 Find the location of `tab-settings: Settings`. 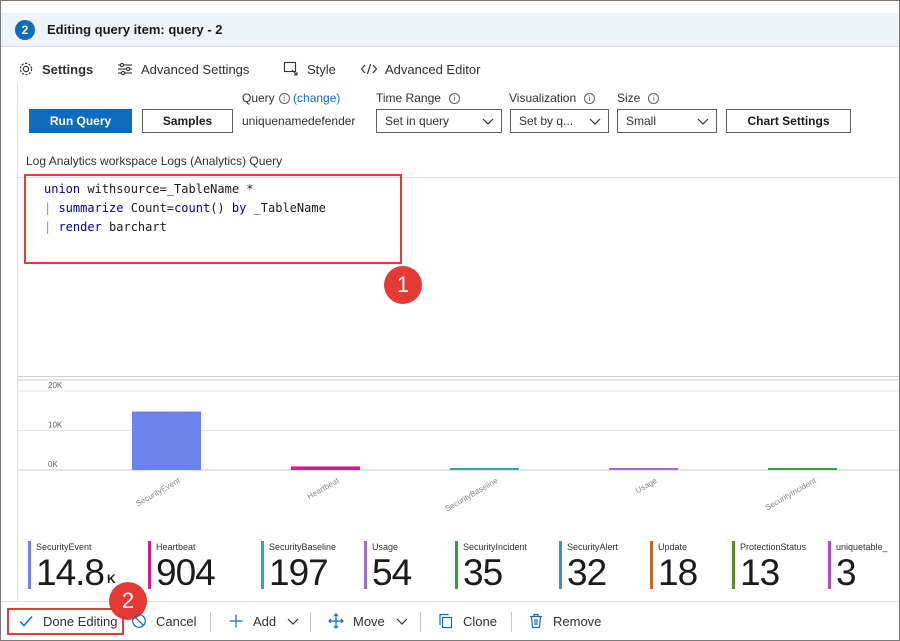

tab-settings: Settings is located at coordinates (55, 72).